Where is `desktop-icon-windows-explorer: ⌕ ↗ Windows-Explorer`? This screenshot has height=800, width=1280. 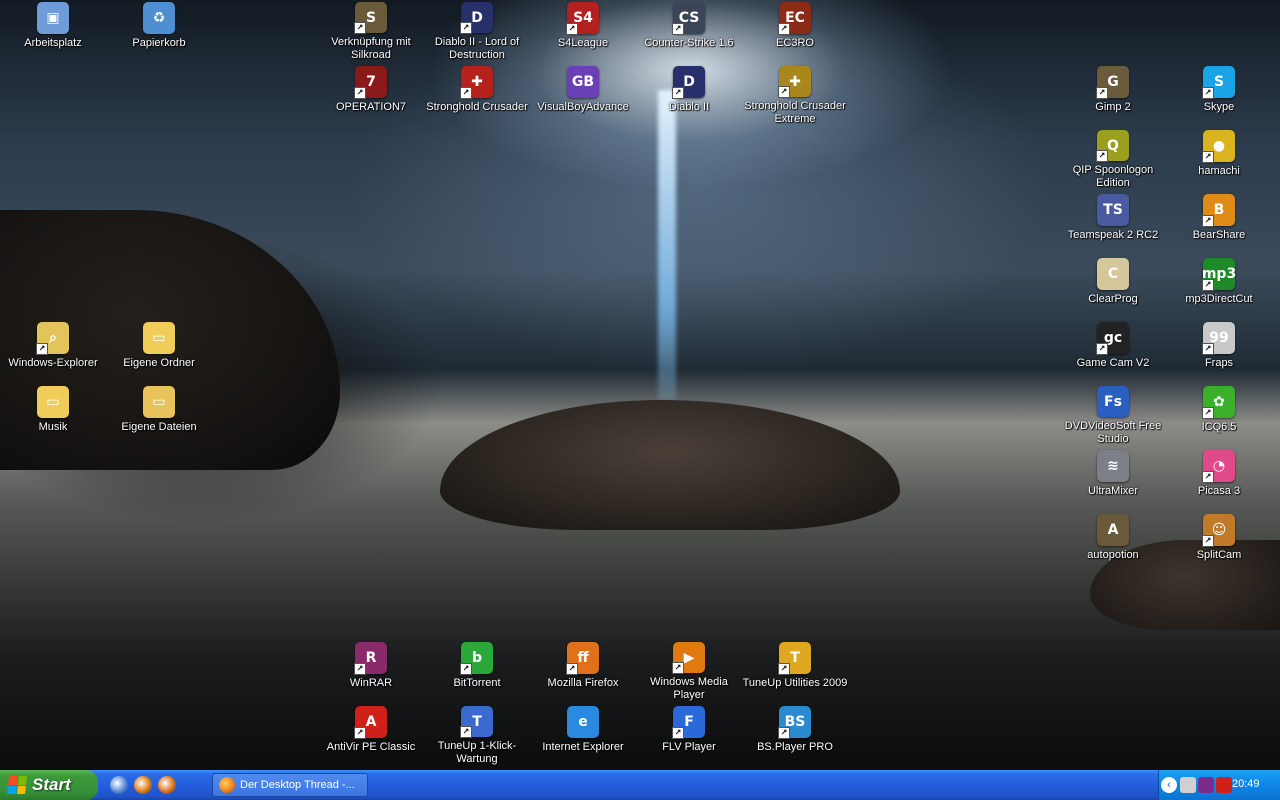
desktop-icon-windows-explorer: ⌕ ↗ Windows-Explorer is located at coordinates (53, 351).